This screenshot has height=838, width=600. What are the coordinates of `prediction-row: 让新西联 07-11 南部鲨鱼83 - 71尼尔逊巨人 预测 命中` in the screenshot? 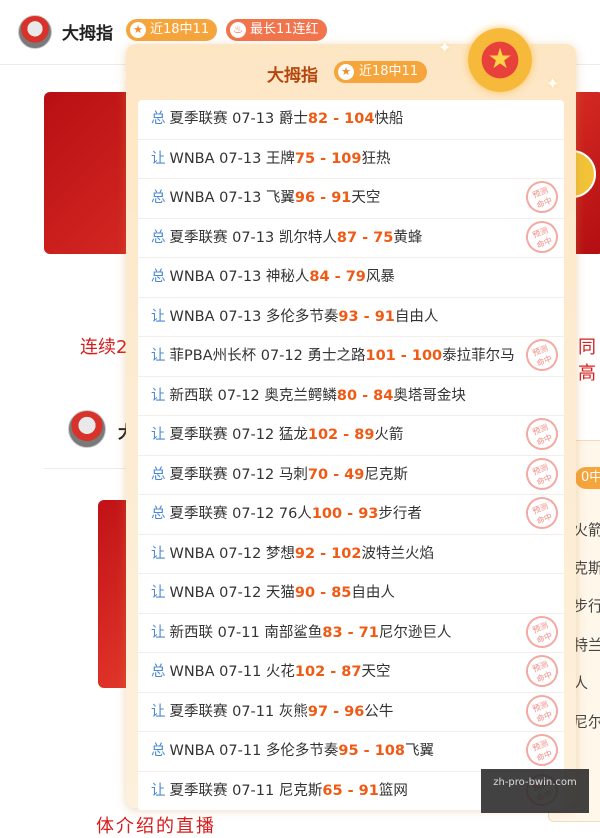 It's located at (351, 631).